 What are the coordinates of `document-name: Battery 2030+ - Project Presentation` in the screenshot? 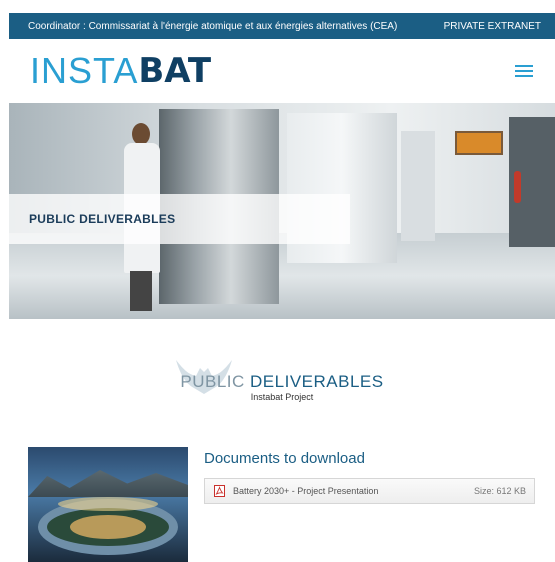 It's located at (305, 491).